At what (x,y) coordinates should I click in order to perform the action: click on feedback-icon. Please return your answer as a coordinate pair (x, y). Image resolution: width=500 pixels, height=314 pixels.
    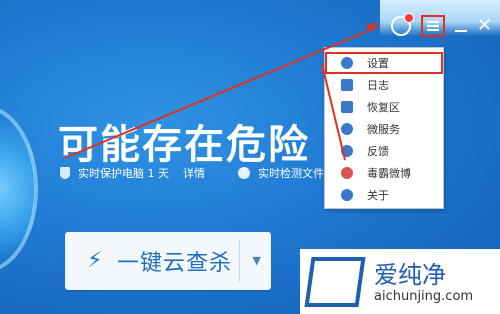
    Looking at the image, I should click on (347, 151).